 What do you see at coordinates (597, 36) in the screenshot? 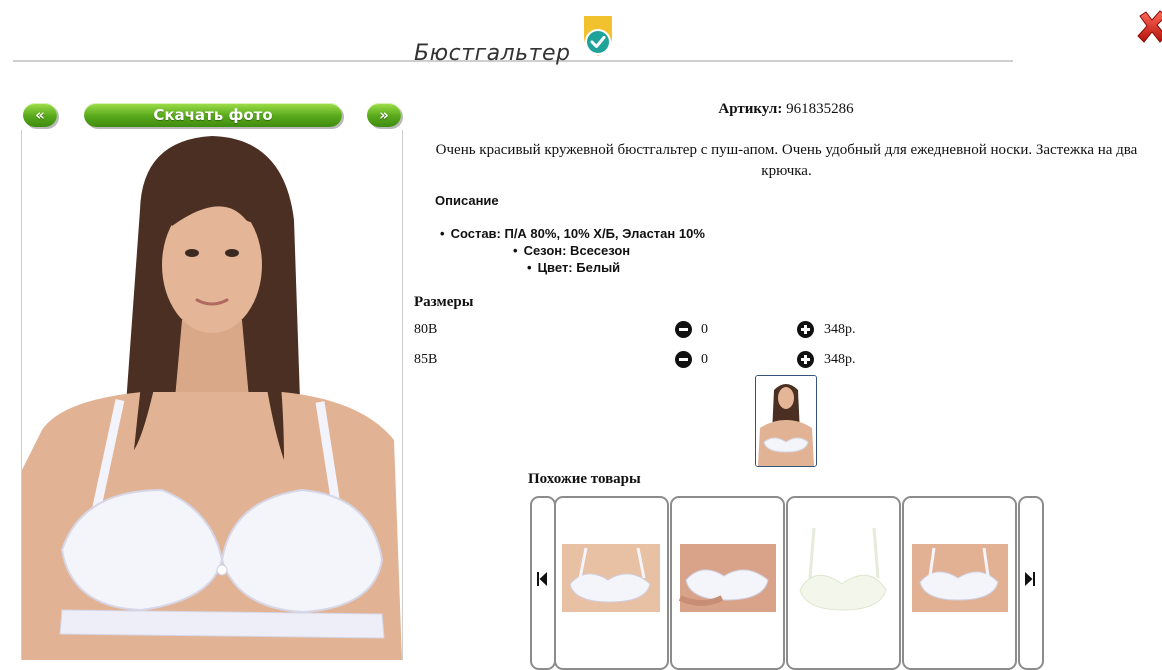
I see `verified-badge-icon` at bounding box center [597, 36].